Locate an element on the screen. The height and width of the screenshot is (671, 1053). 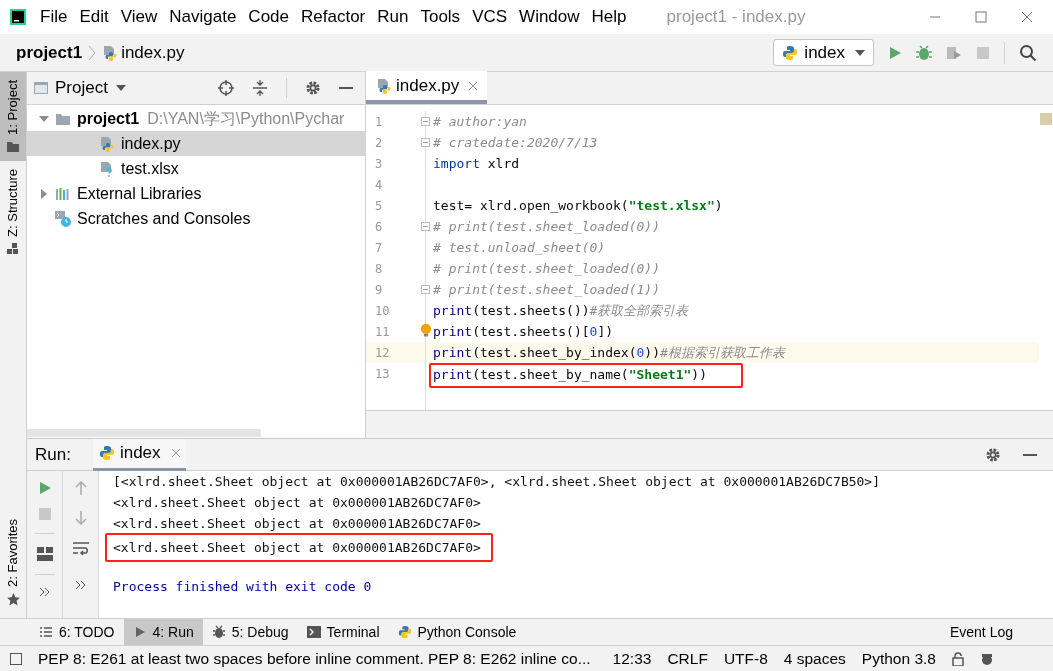
libraries-icon is located at coordinates (63, 193).